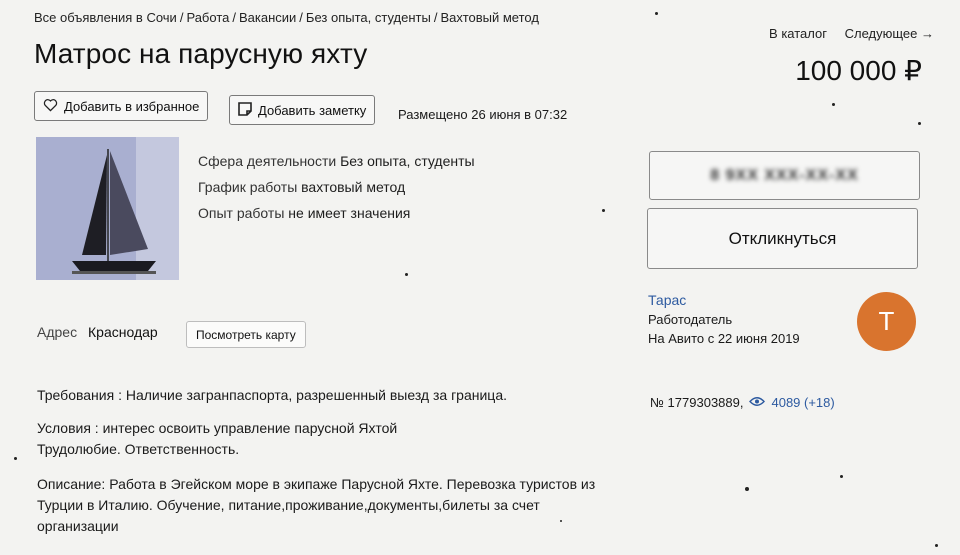  I want to click on phone-number: 8 9XX XXX-XX-XX, so click(784, 175).